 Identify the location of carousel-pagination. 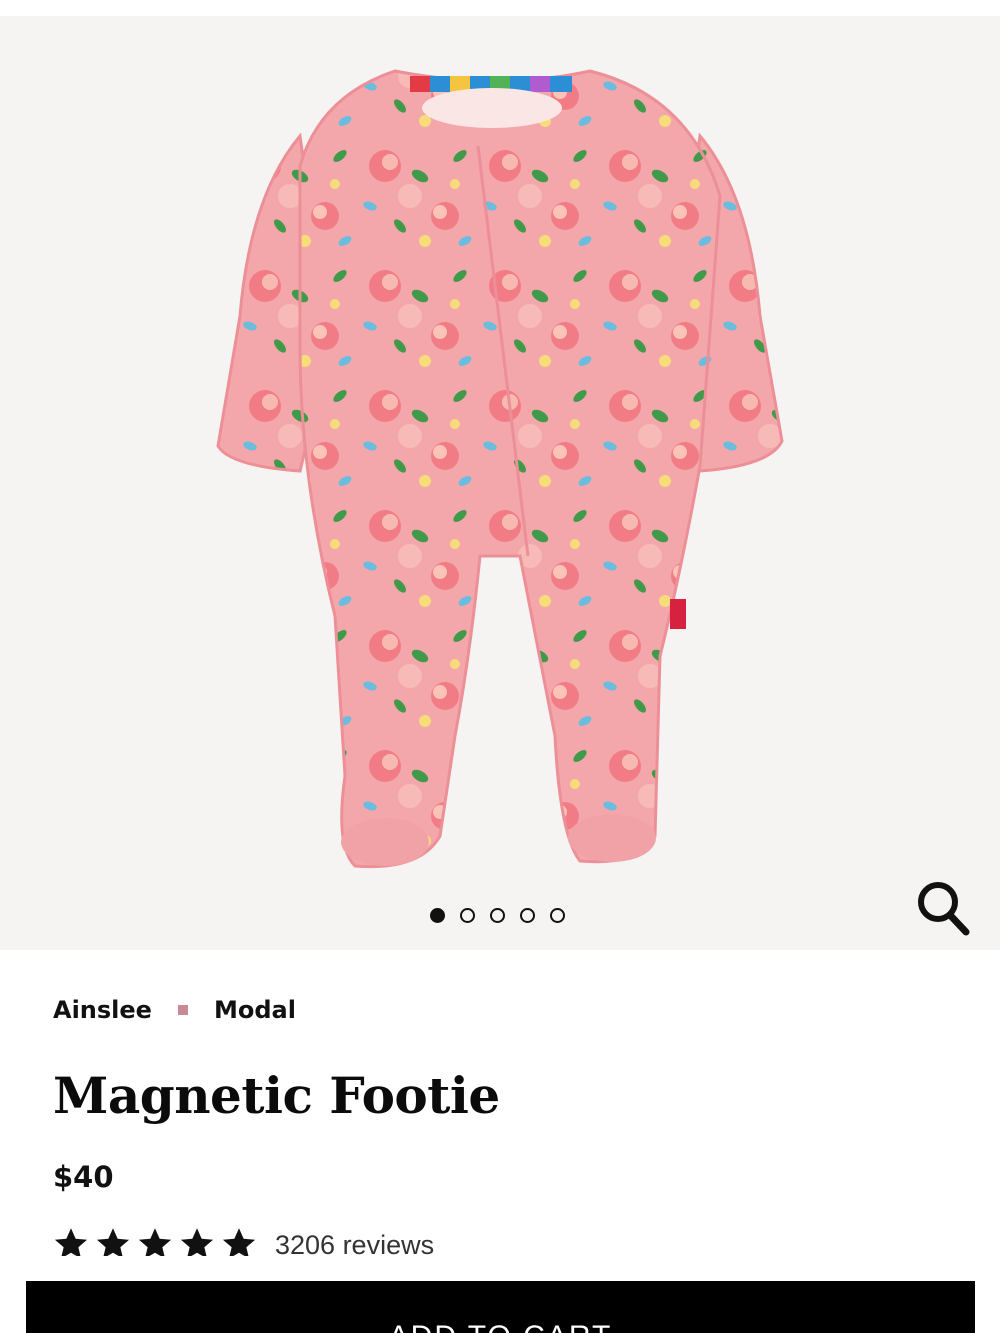
(497, 915).